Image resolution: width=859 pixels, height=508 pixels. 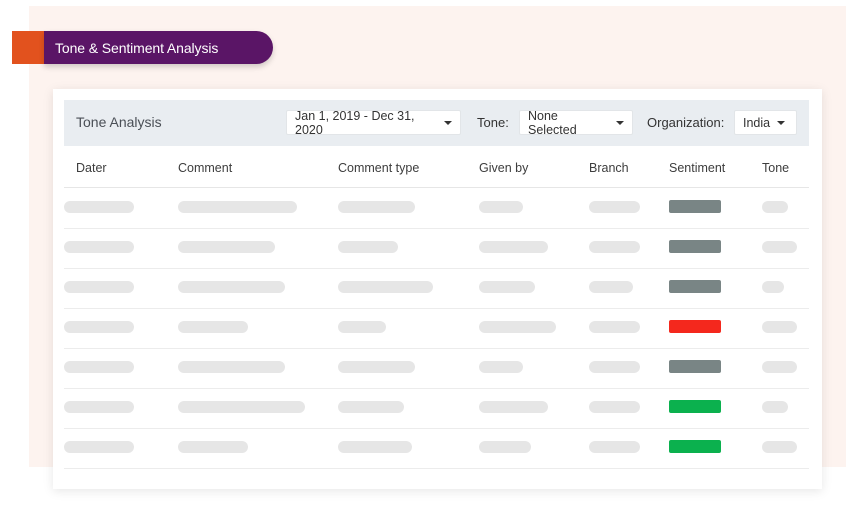 What do you see at coordinates (30, 47) in the screenshot?
I see `banner-accent` at bounding box center [30, 47].